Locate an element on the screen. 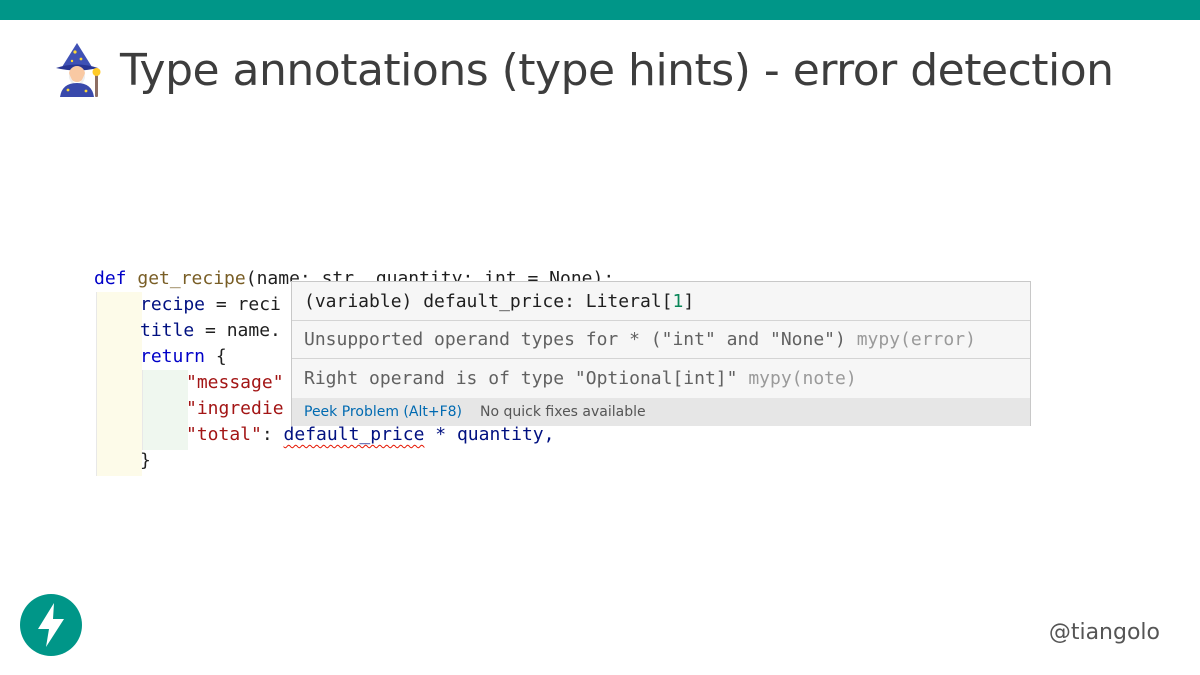 This screenshot has width=1200, height=675. author-handle: @tiangolo is located at coordinates (1104, 632).